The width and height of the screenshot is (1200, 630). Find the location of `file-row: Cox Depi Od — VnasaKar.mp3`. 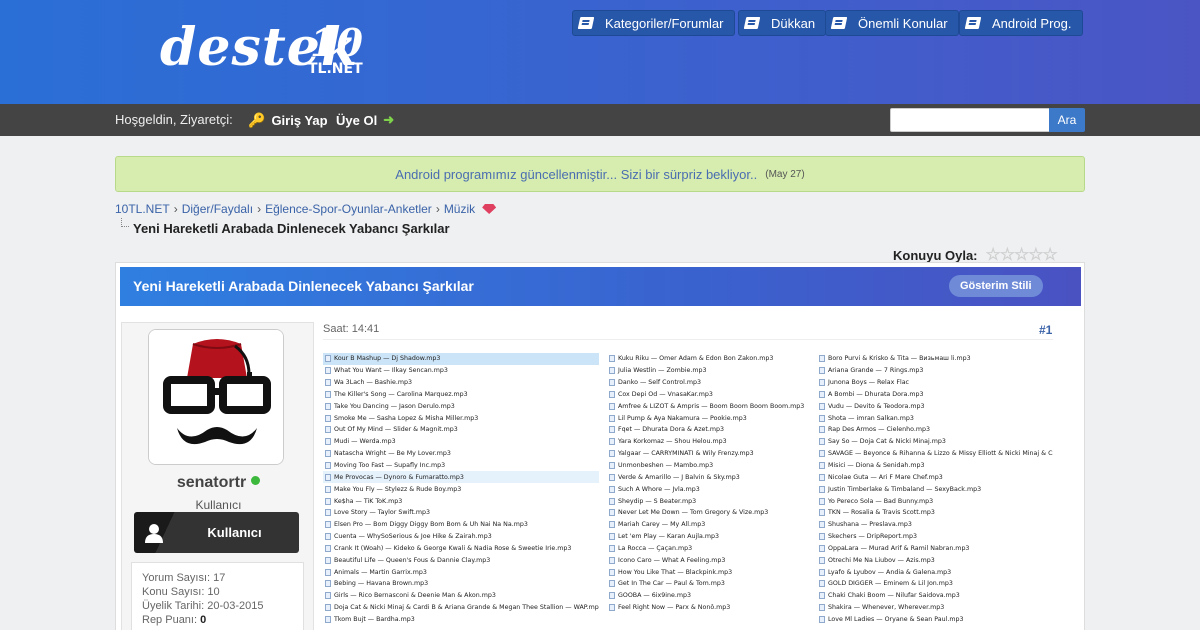

file-row: Cox Depi Od — VnasaKar.mp3 is located at coordinates (709, 395).